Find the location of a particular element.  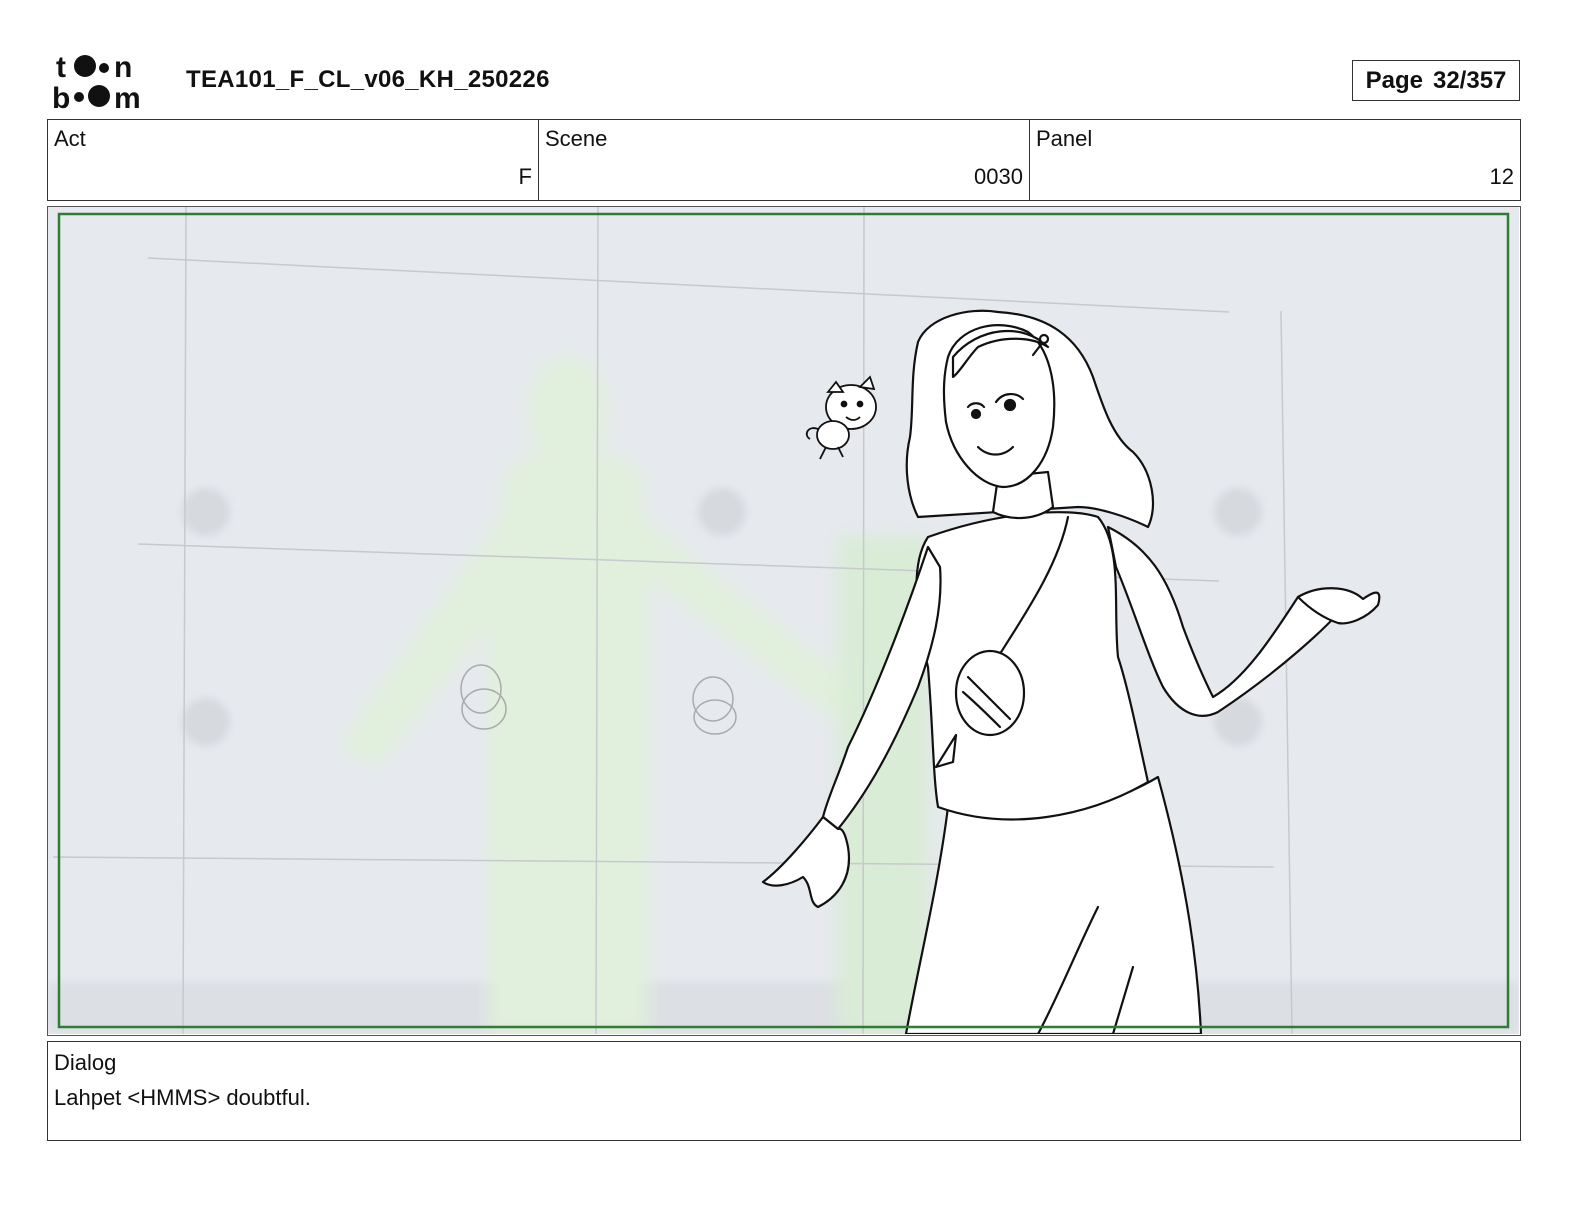

act-label: Act is located at coordinates (70, 138).